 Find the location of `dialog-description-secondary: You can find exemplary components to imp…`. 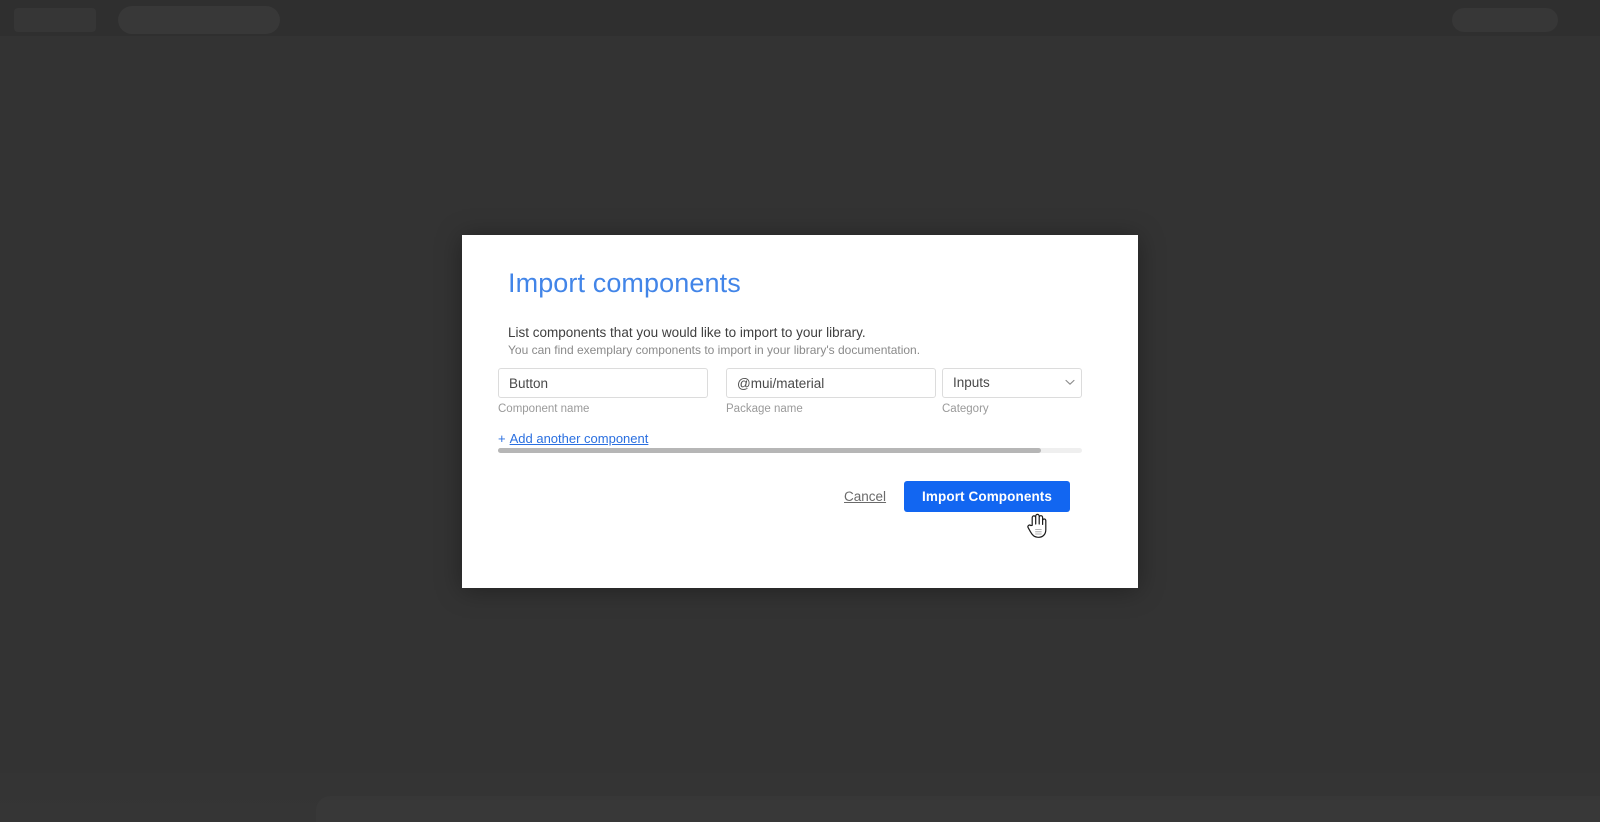

dialog-description-secondary: You can find exemplary components to imp… is located at coordinates (714, 350).